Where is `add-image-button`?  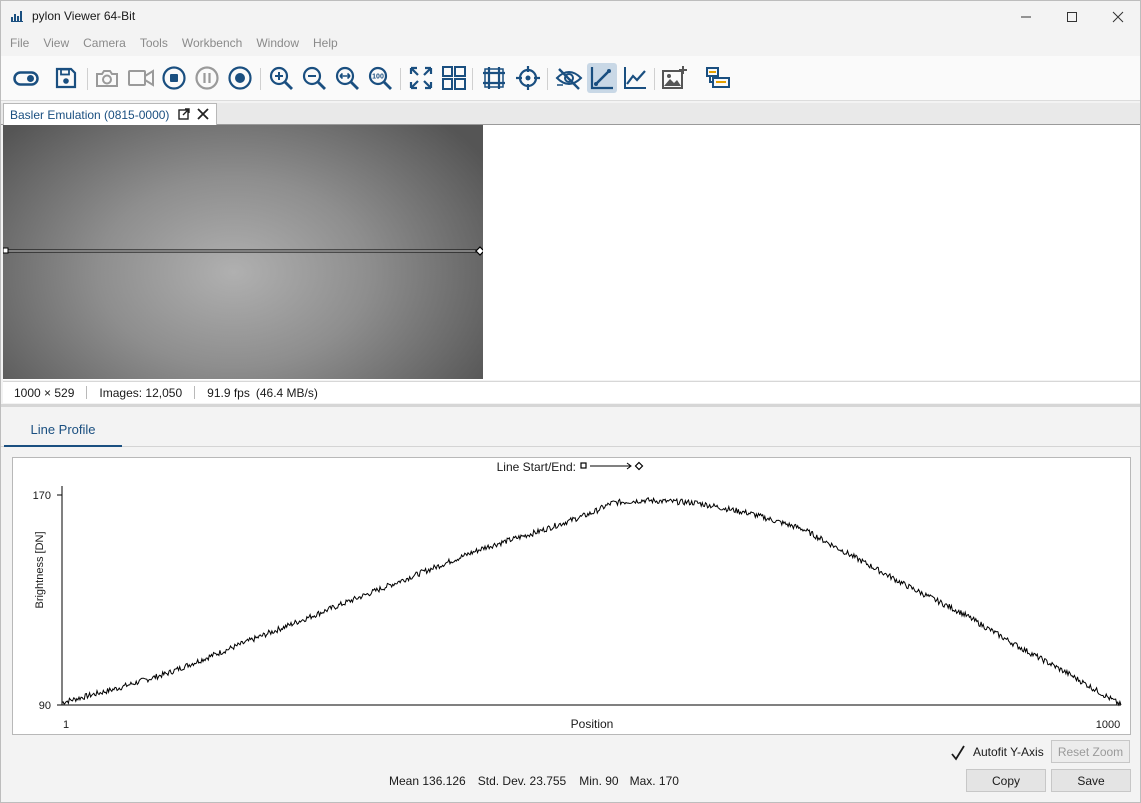 add-image-button is located at coordinates (675, 78).